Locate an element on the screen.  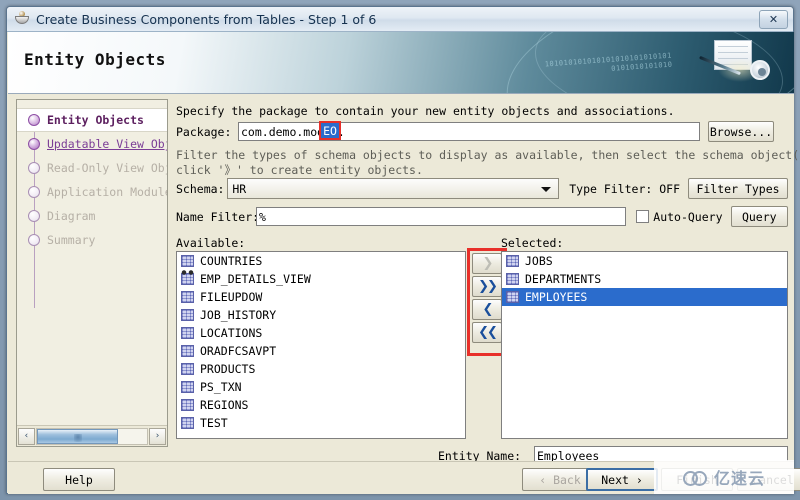
package-suffix-selected-text: EO is located at coordinates (330, 130).